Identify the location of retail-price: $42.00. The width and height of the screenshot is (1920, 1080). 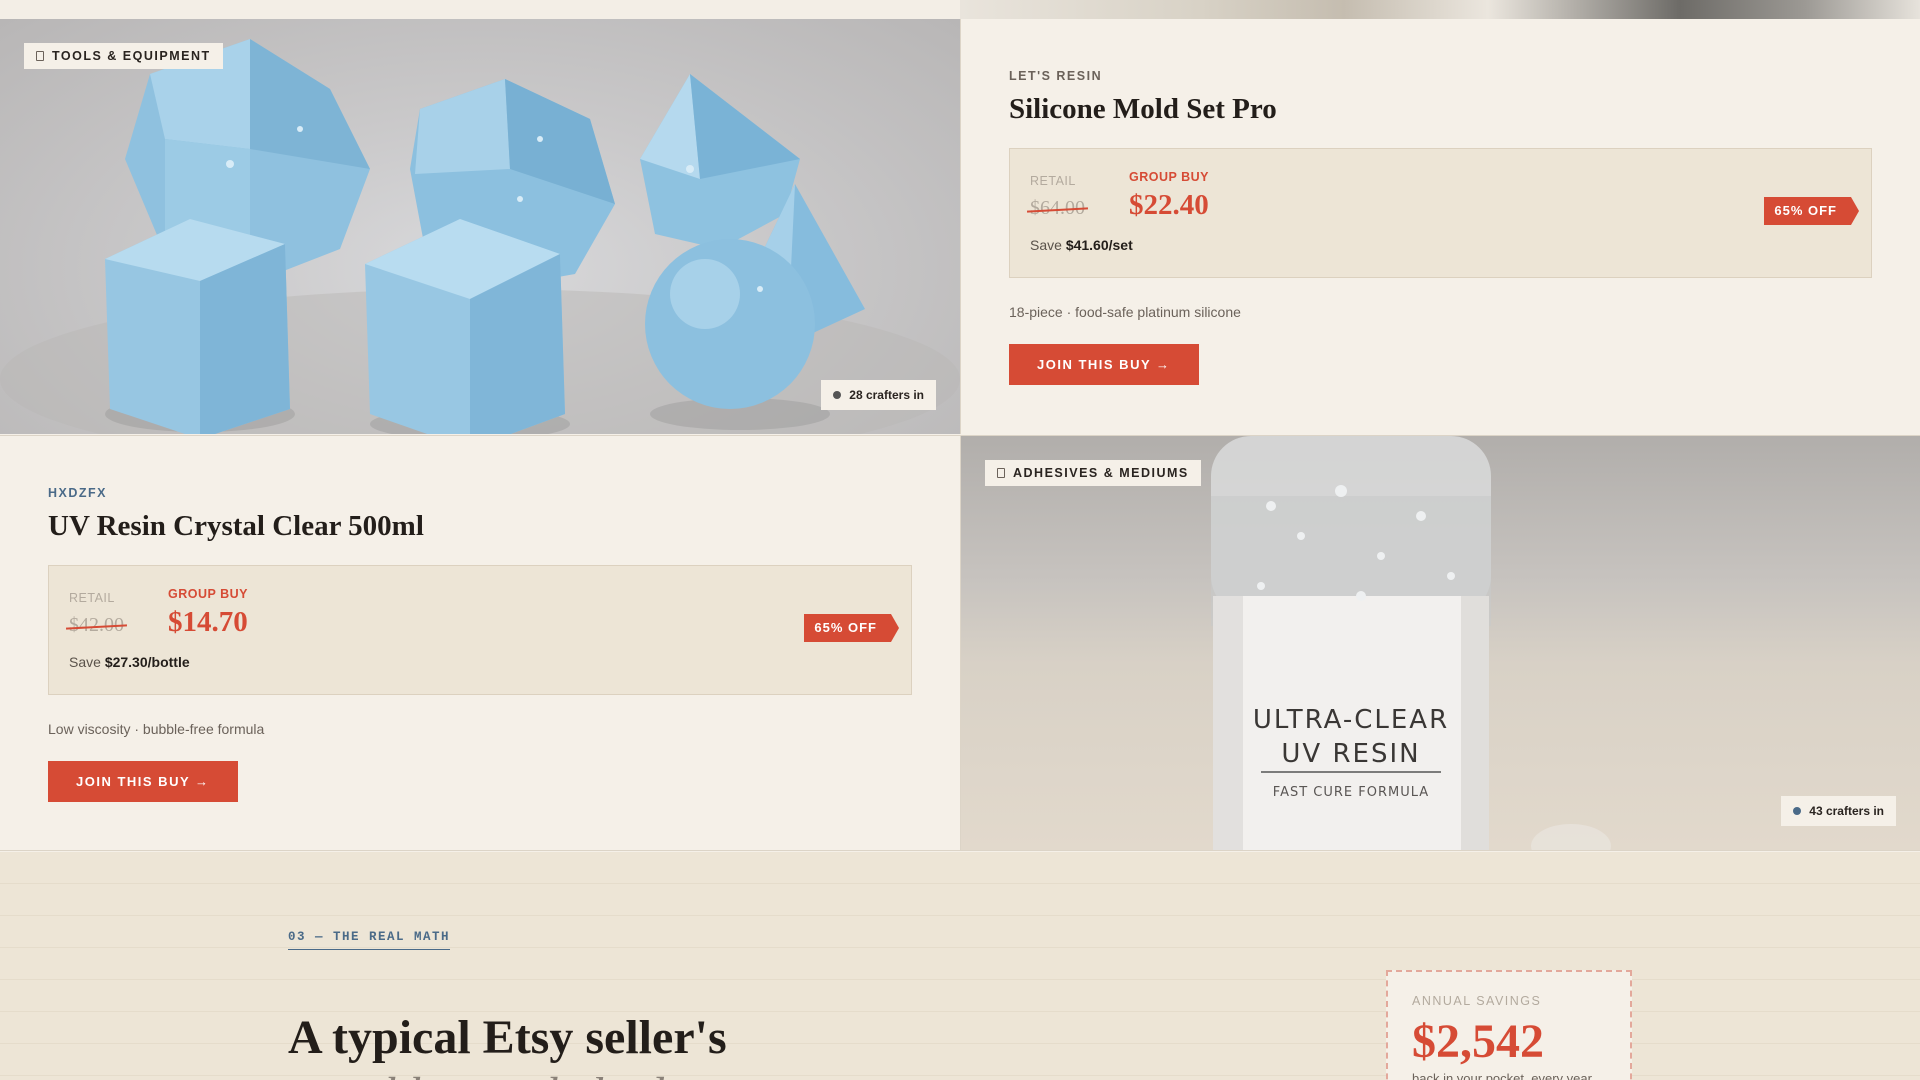
(96, 625).